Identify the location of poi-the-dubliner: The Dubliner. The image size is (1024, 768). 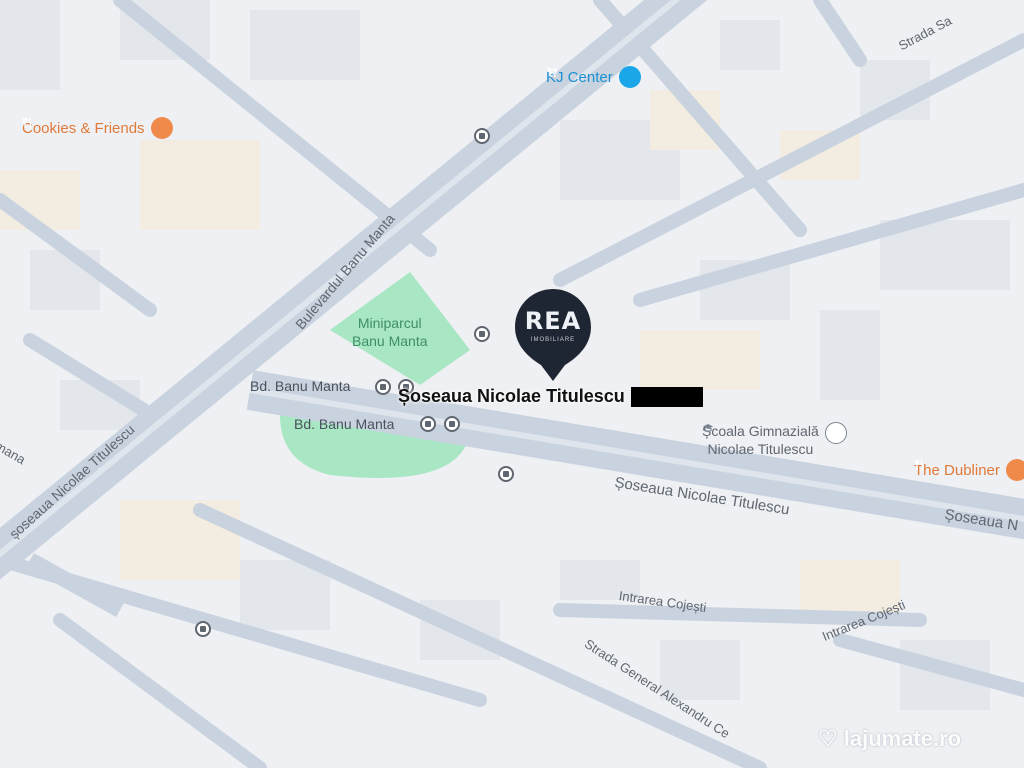
(969, 470).